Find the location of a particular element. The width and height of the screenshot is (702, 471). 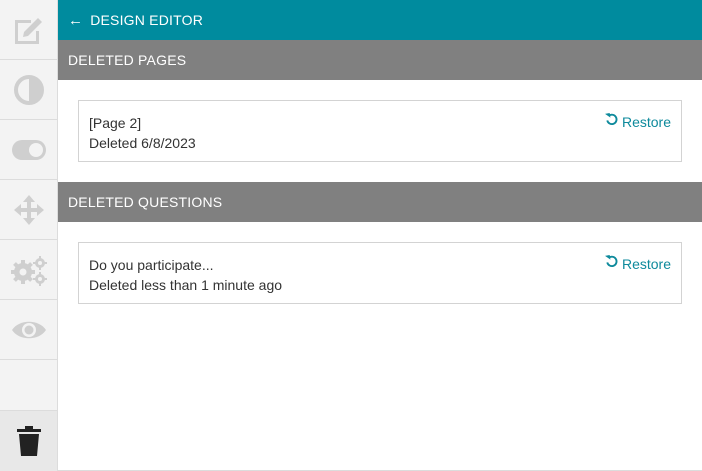

sidebar-trash-button is located at coordinates (28, 440).